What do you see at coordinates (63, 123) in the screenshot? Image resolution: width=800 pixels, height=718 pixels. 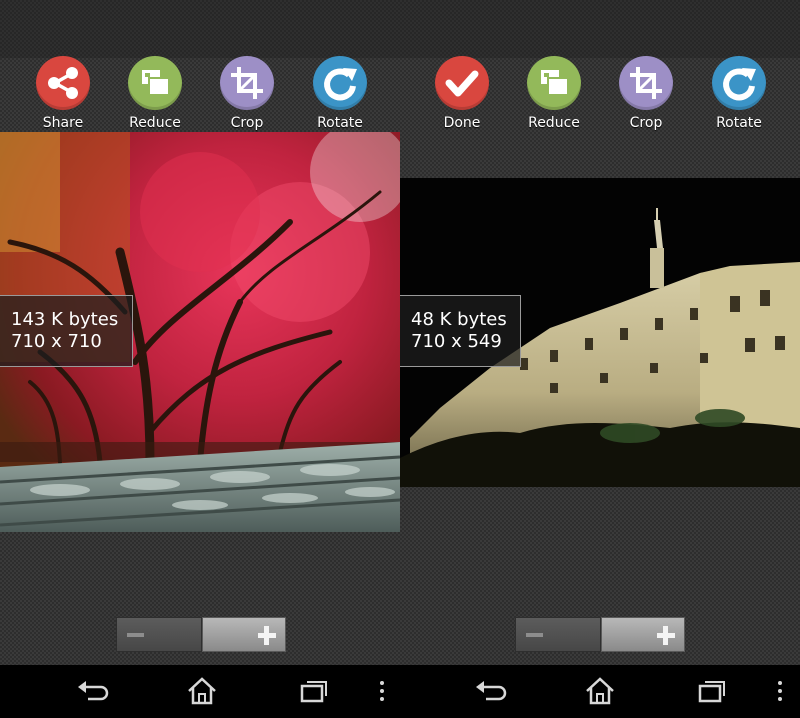 I see `share-label: Share` at bounding box center [63, 123].